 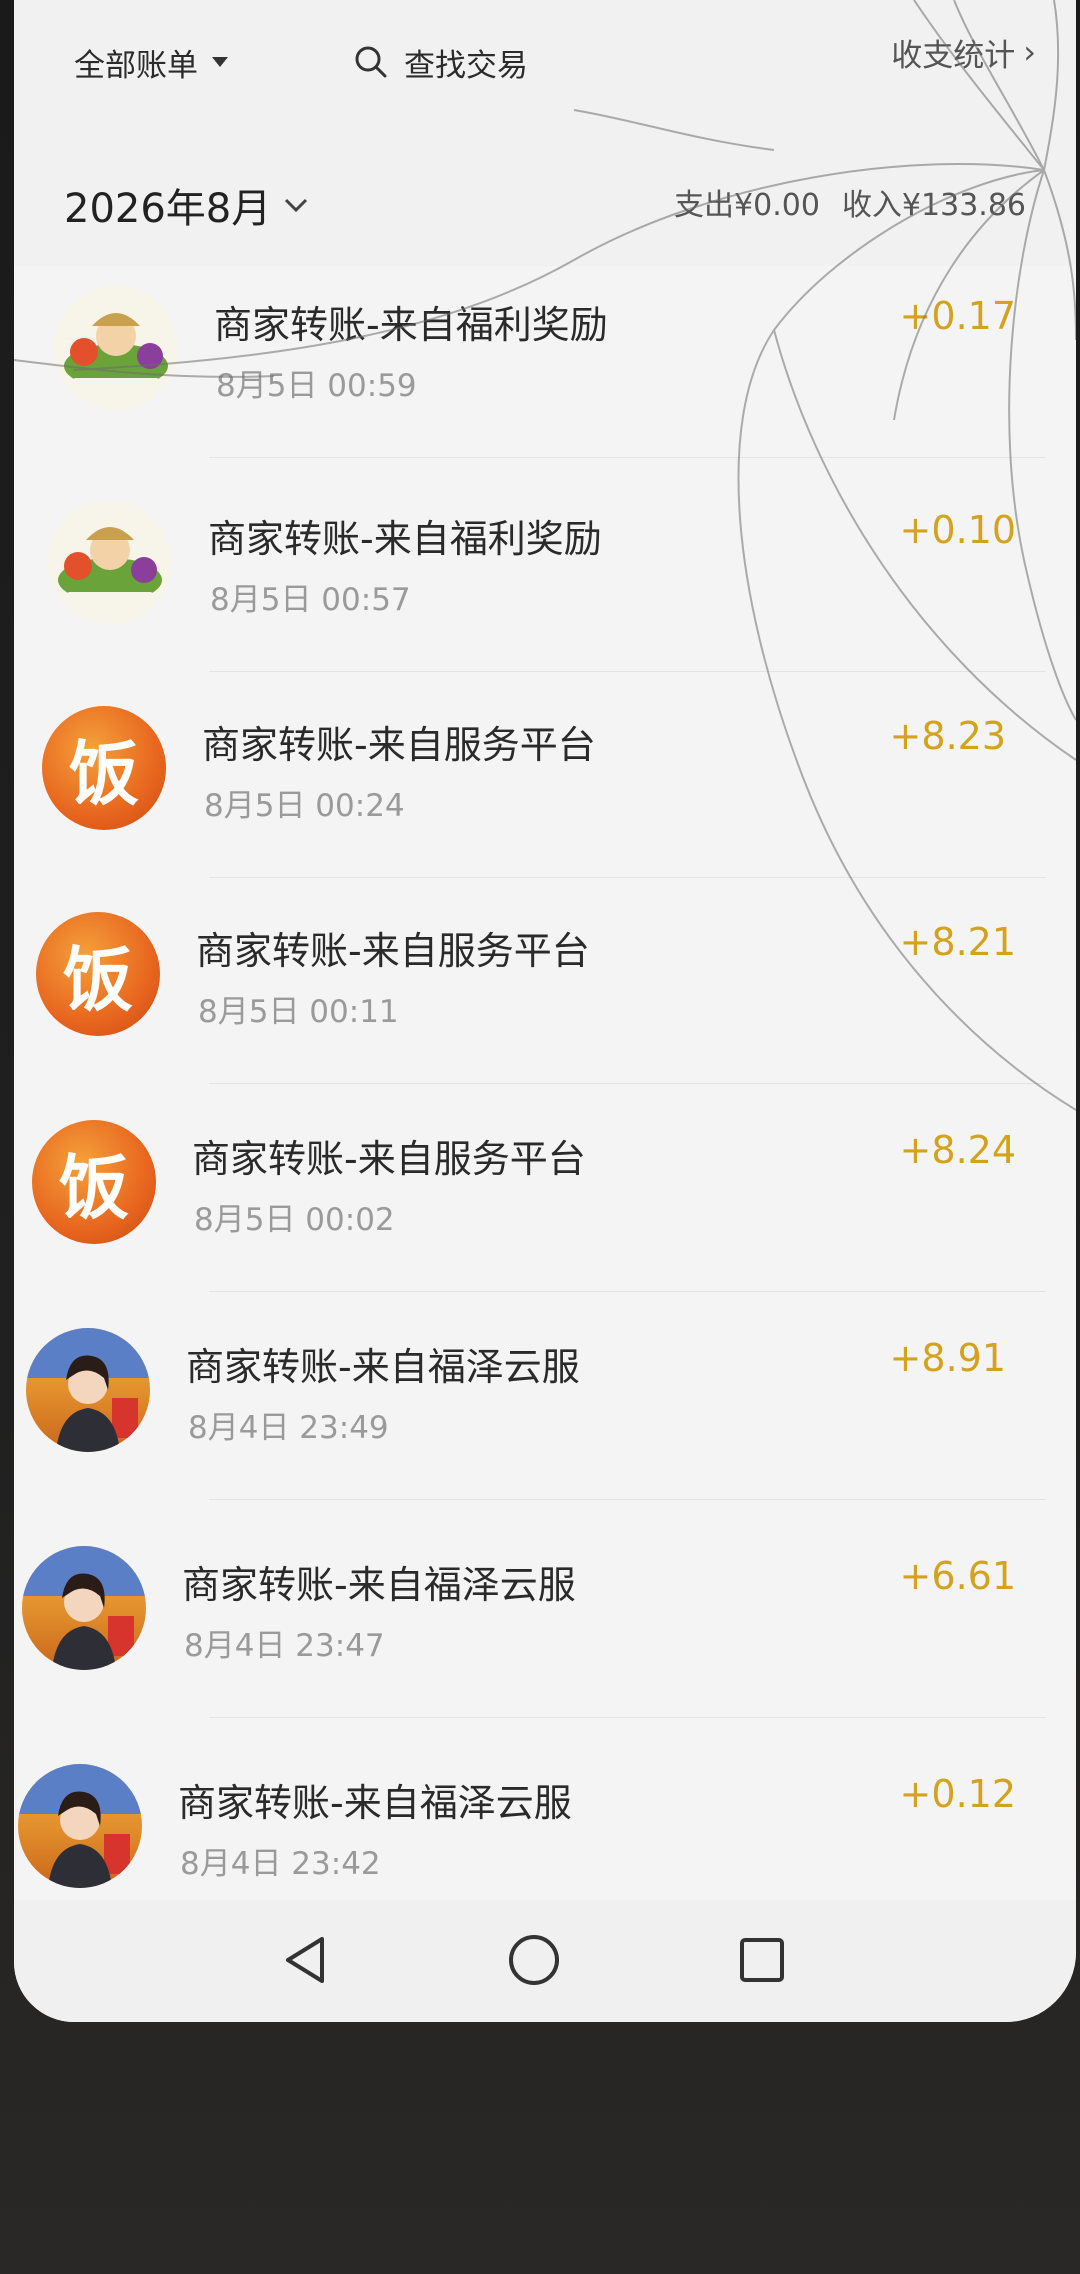 What do you see at coordinates (957, 1794) in the screenshot?
I see `transaction-amount: +0.12` at bounding box center [957, 1794].